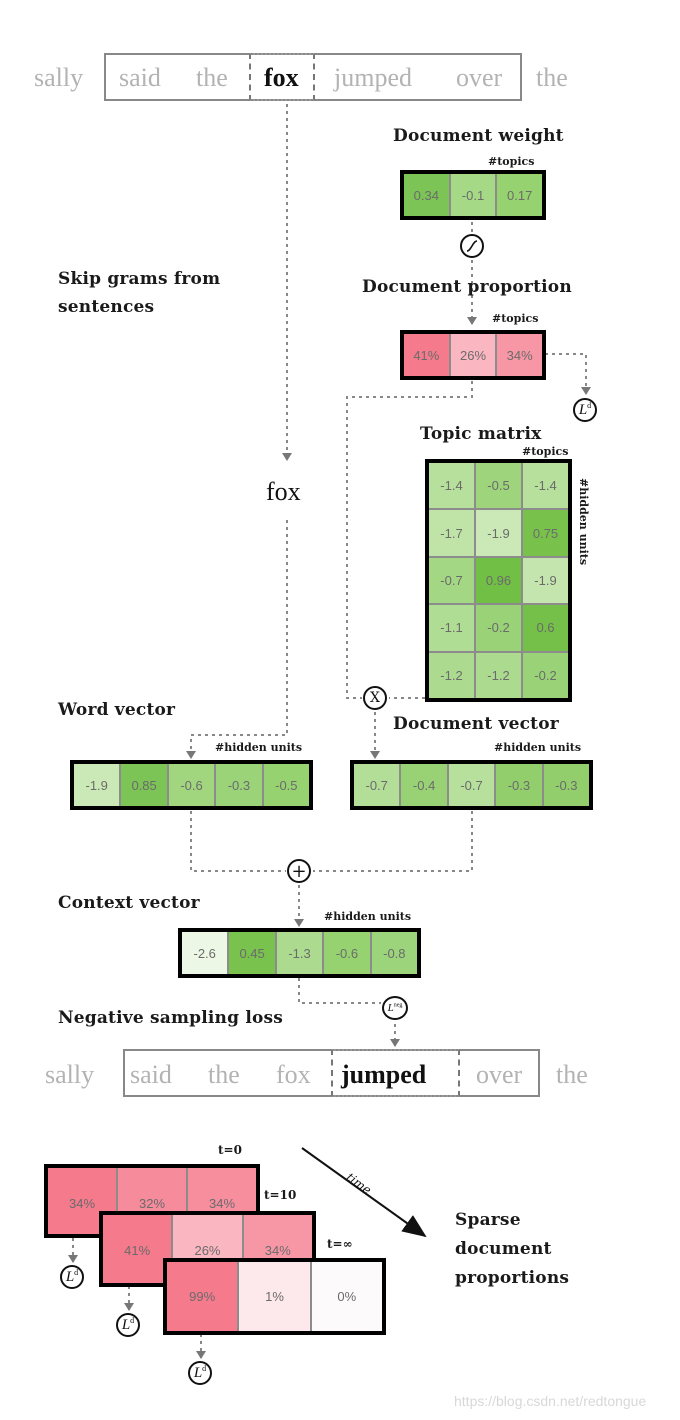  I want to click on document-proportion-cell: 26%, so click(474, 355).